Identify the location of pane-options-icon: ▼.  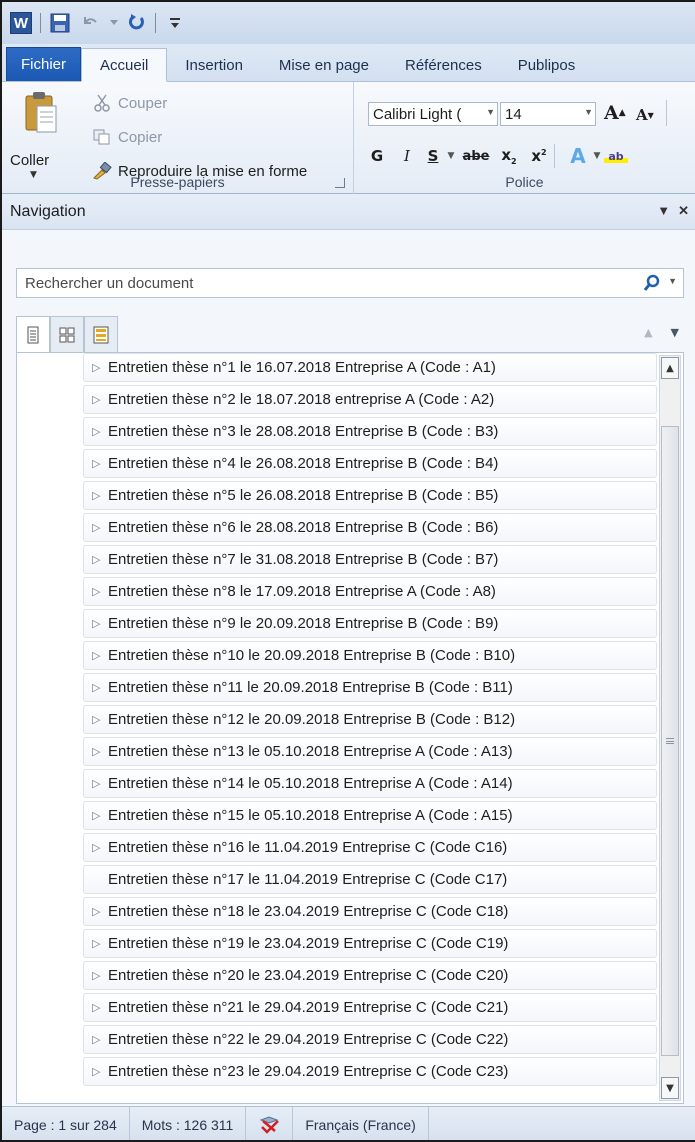
(663, 211).